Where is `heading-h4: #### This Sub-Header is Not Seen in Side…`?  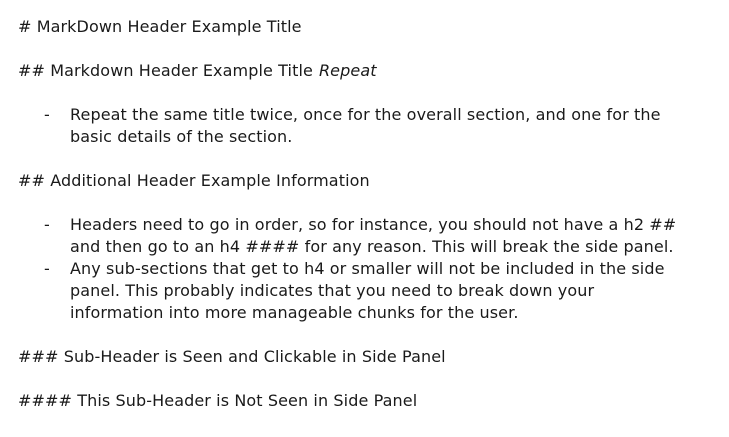
heading-h4: #### This Sub-Header is Not Seen in Side… is located at coordinates (218, 400).